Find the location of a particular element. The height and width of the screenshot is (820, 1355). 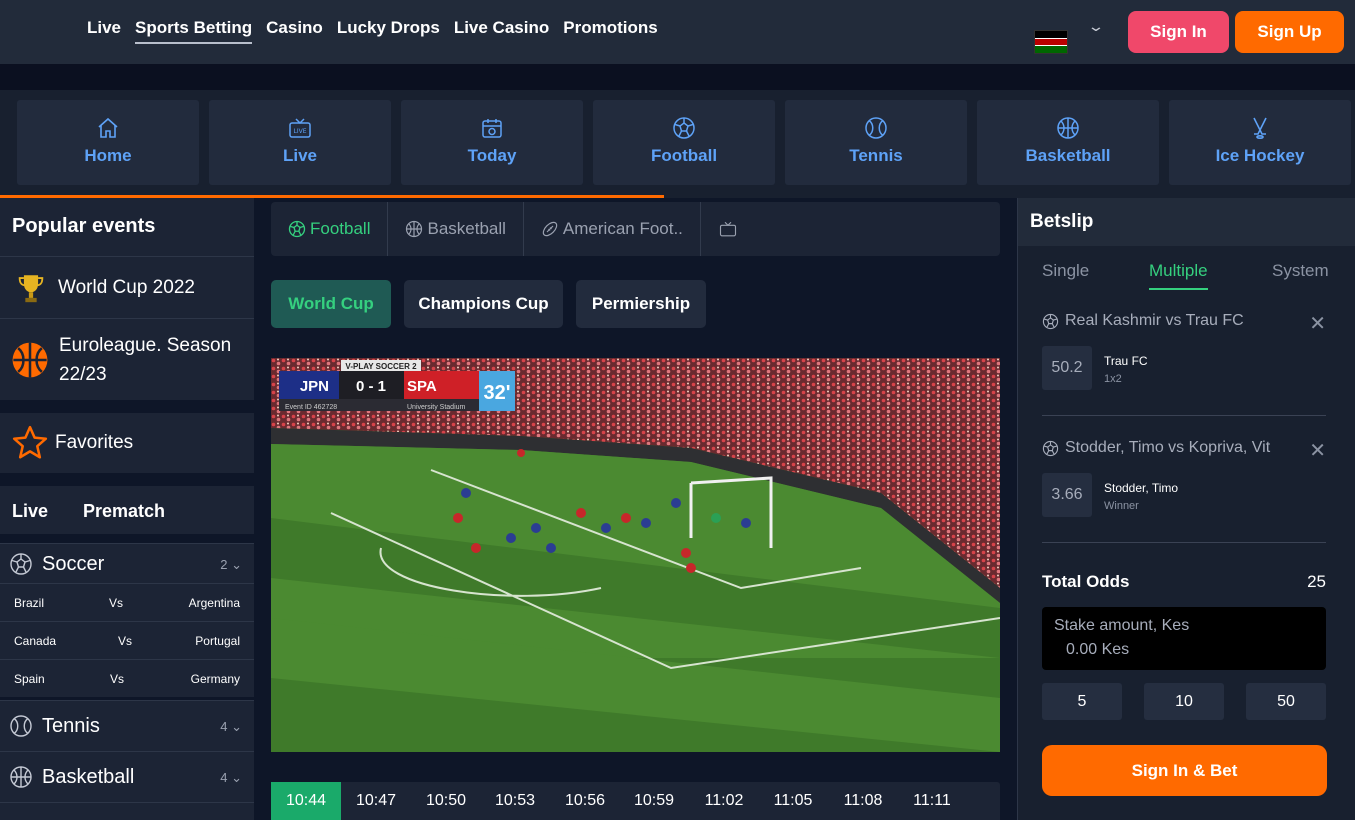

time-slot: 11:11 is located at coordinates (932, 801).